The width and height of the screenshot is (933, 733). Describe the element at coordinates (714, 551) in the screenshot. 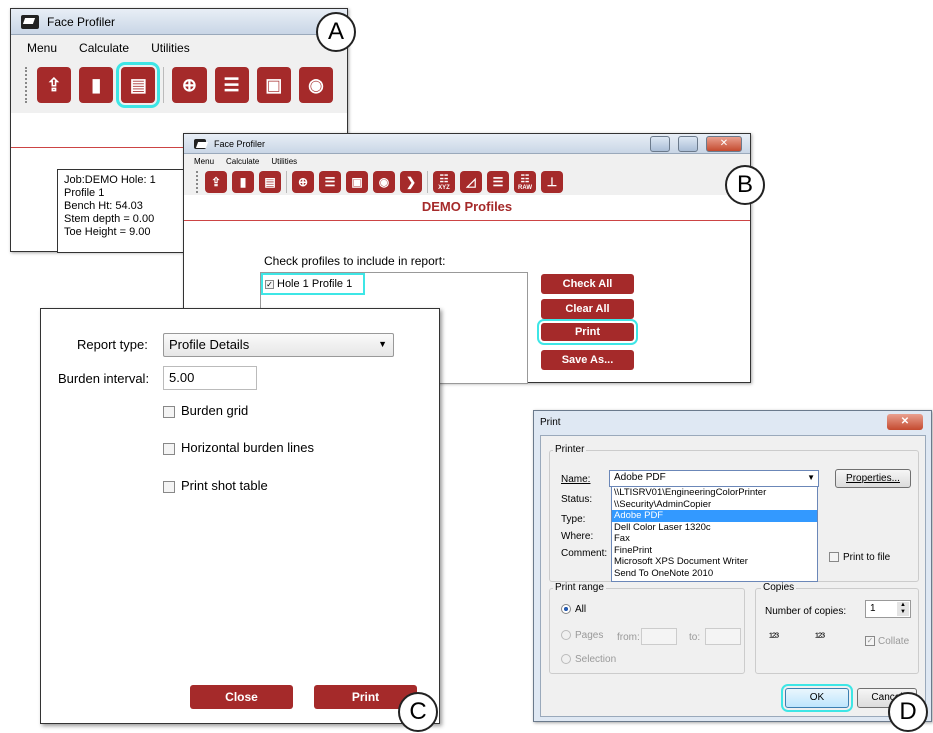

I see `dropdown-option: FinePrint` at that location.